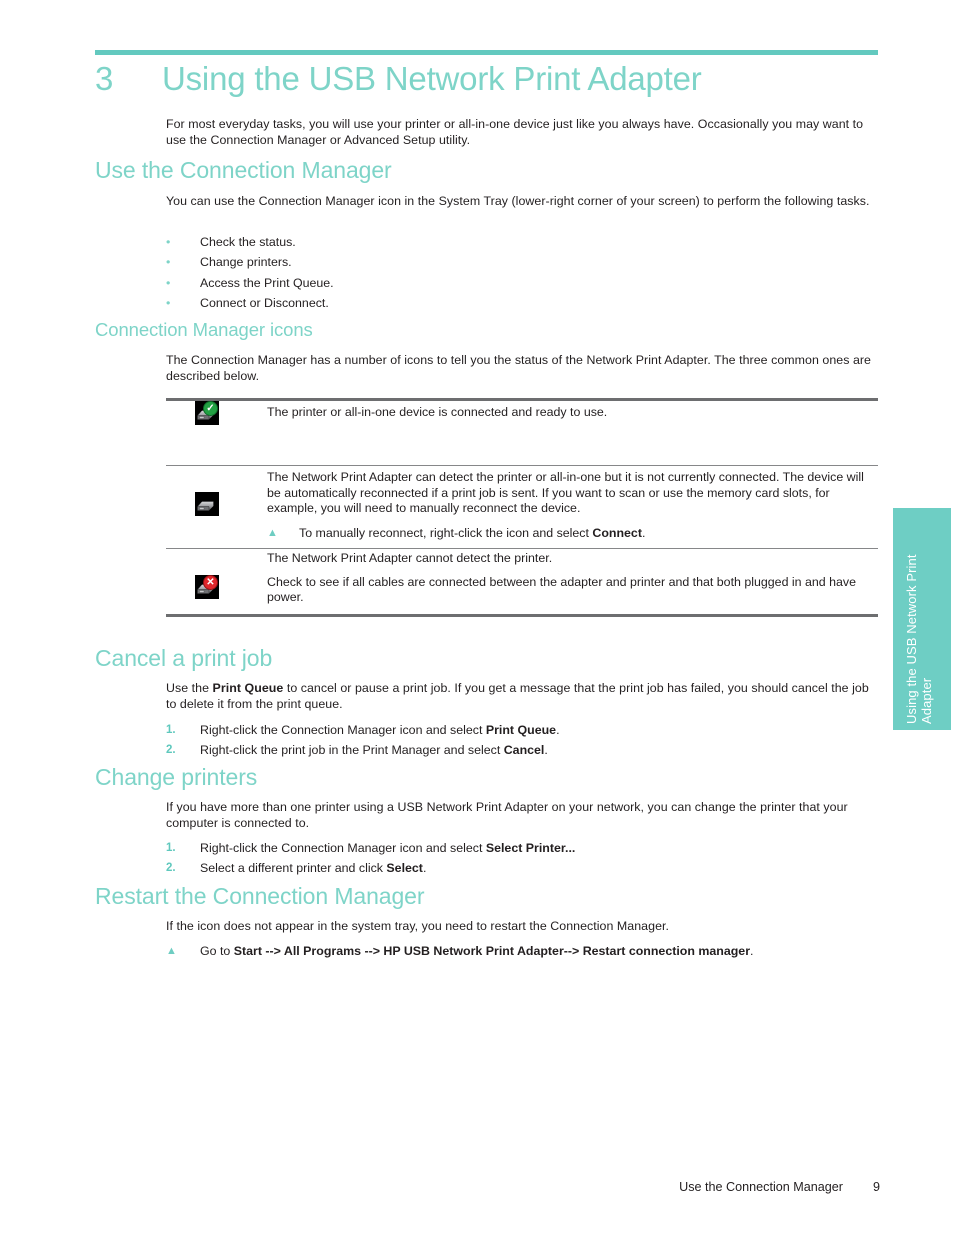  I want to click on note-text-post: ., so click(752, 951).